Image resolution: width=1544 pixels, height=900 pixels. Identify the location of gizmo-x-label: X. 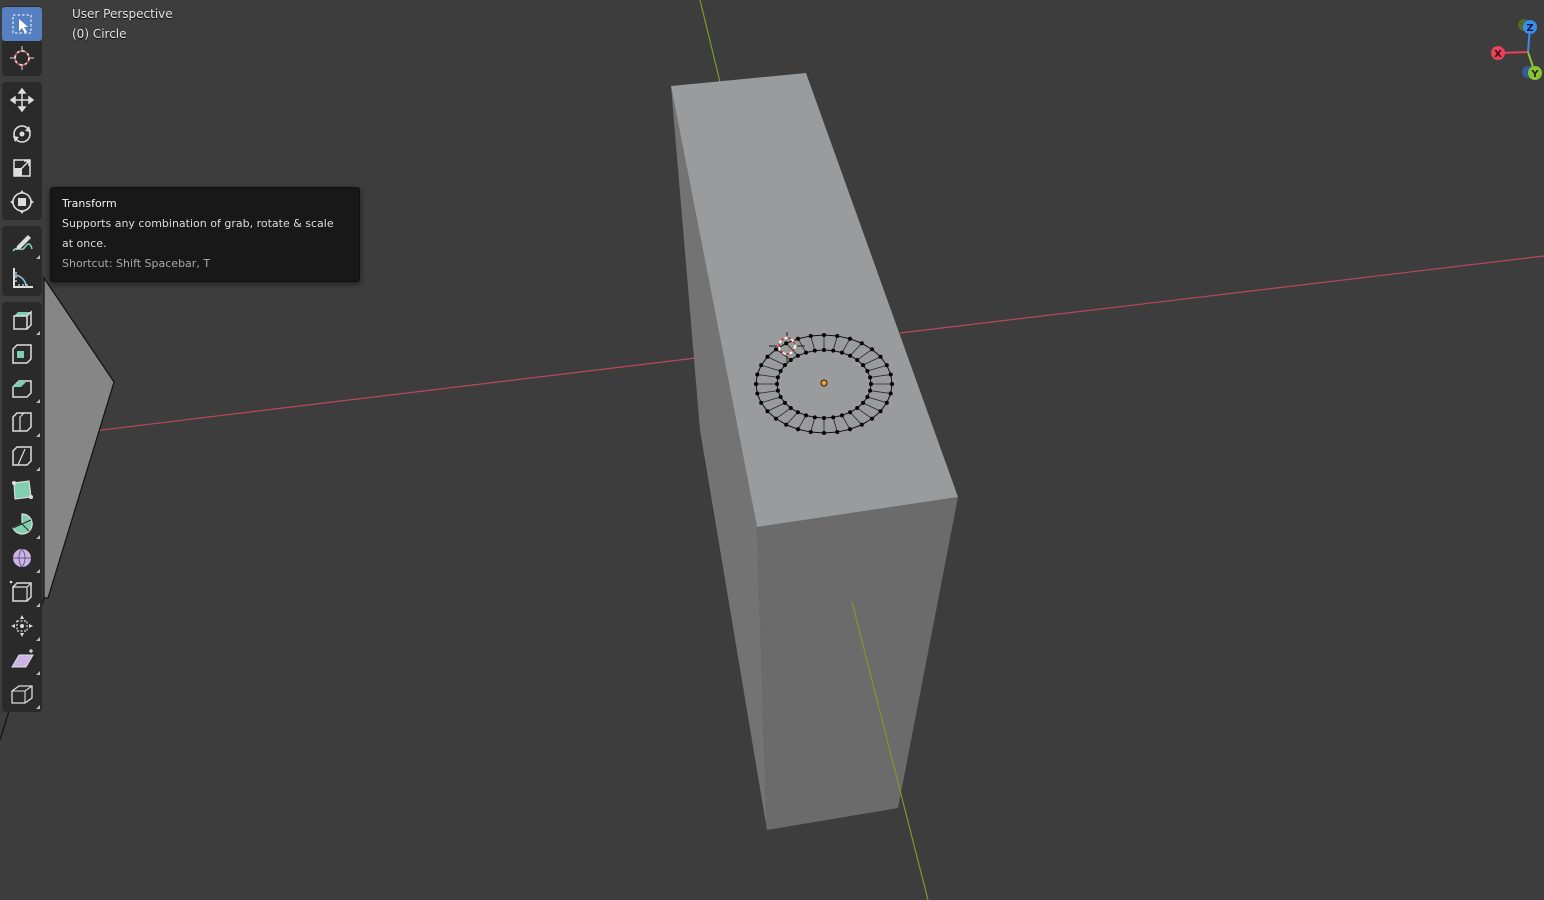
(1498, 54).